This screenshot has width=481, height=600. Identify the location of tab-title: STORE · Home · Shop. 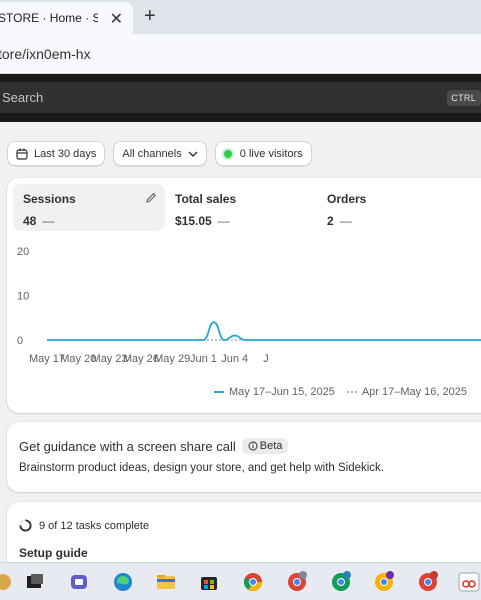
(49, 18).